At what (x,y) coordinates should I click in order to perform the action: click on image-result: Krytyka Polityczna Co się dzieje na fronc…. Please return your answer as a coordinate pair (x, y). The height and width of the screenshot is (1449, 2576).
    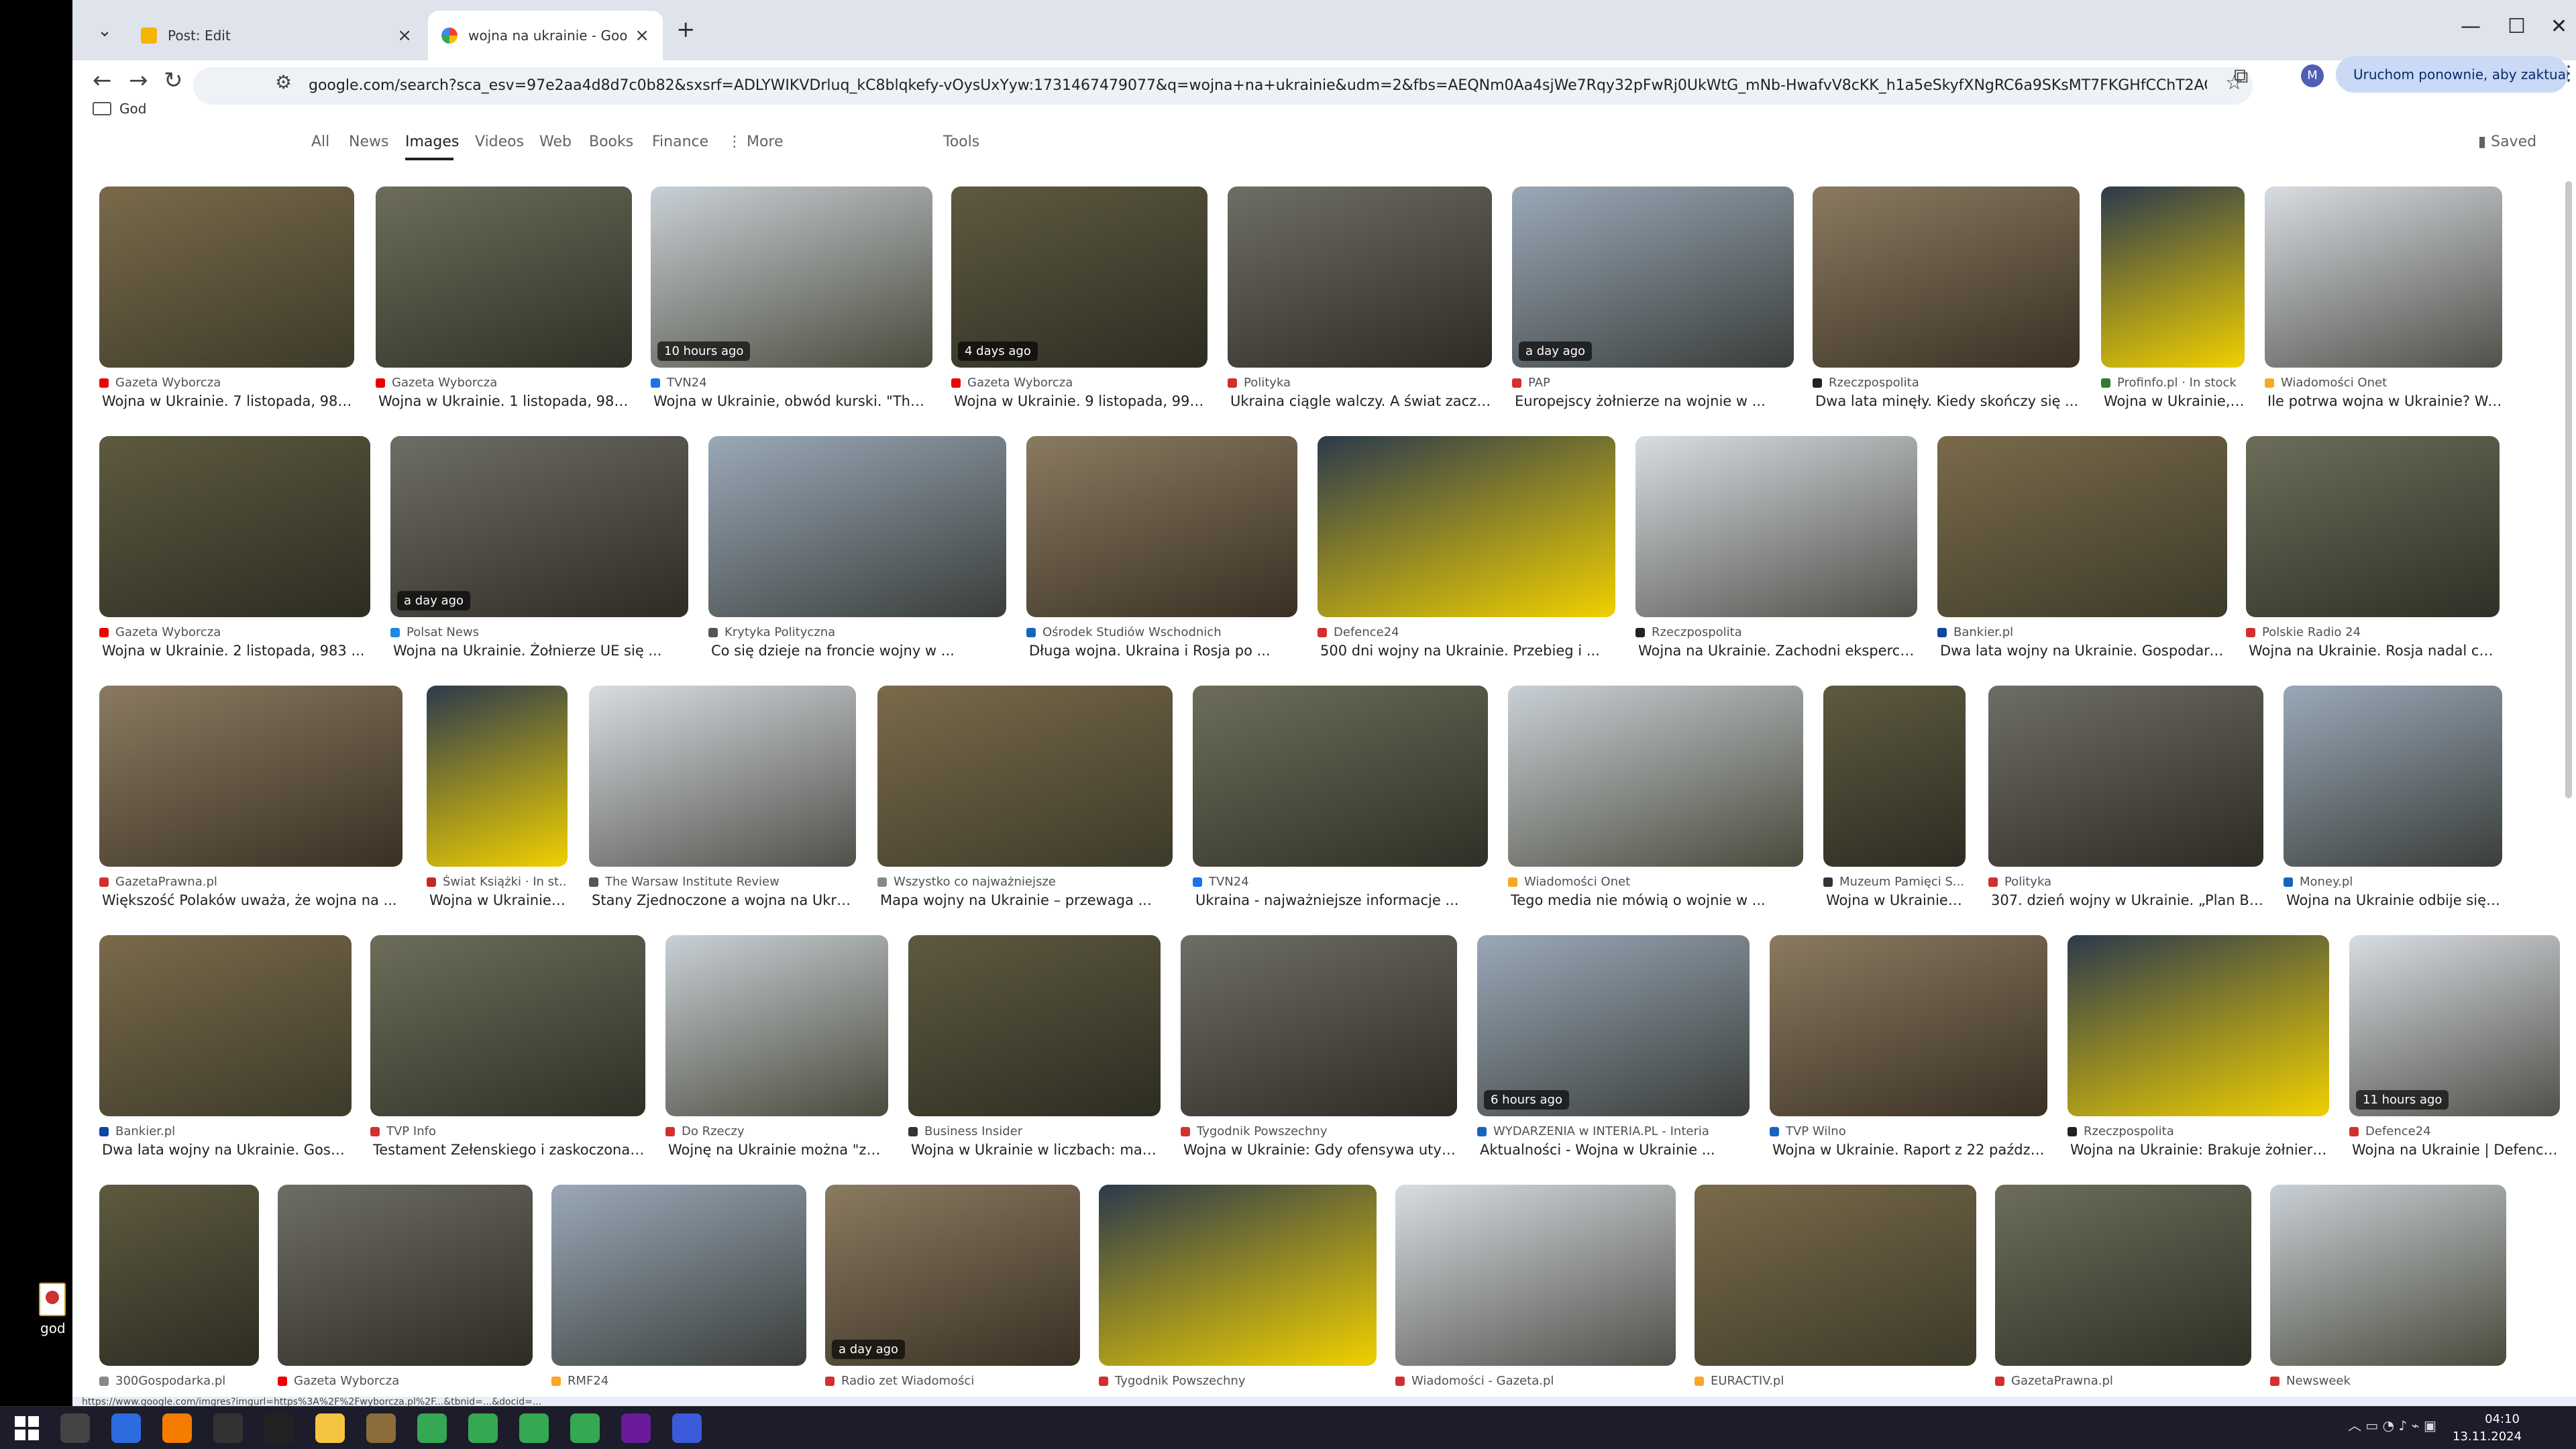
    Looking at the image, I should click on (857, 547).